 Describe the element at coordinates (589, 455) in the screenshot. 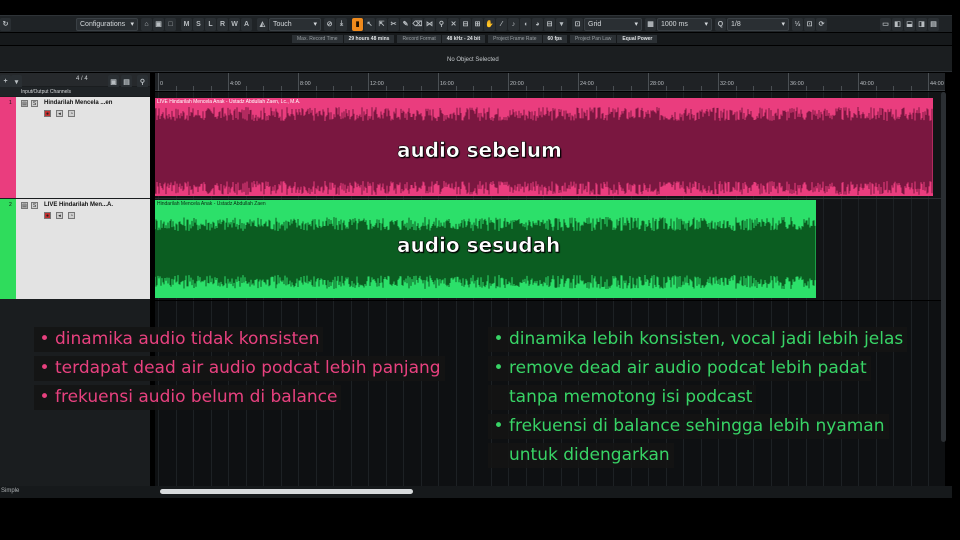

I see `note-text: untuk didengarkan` at that location.